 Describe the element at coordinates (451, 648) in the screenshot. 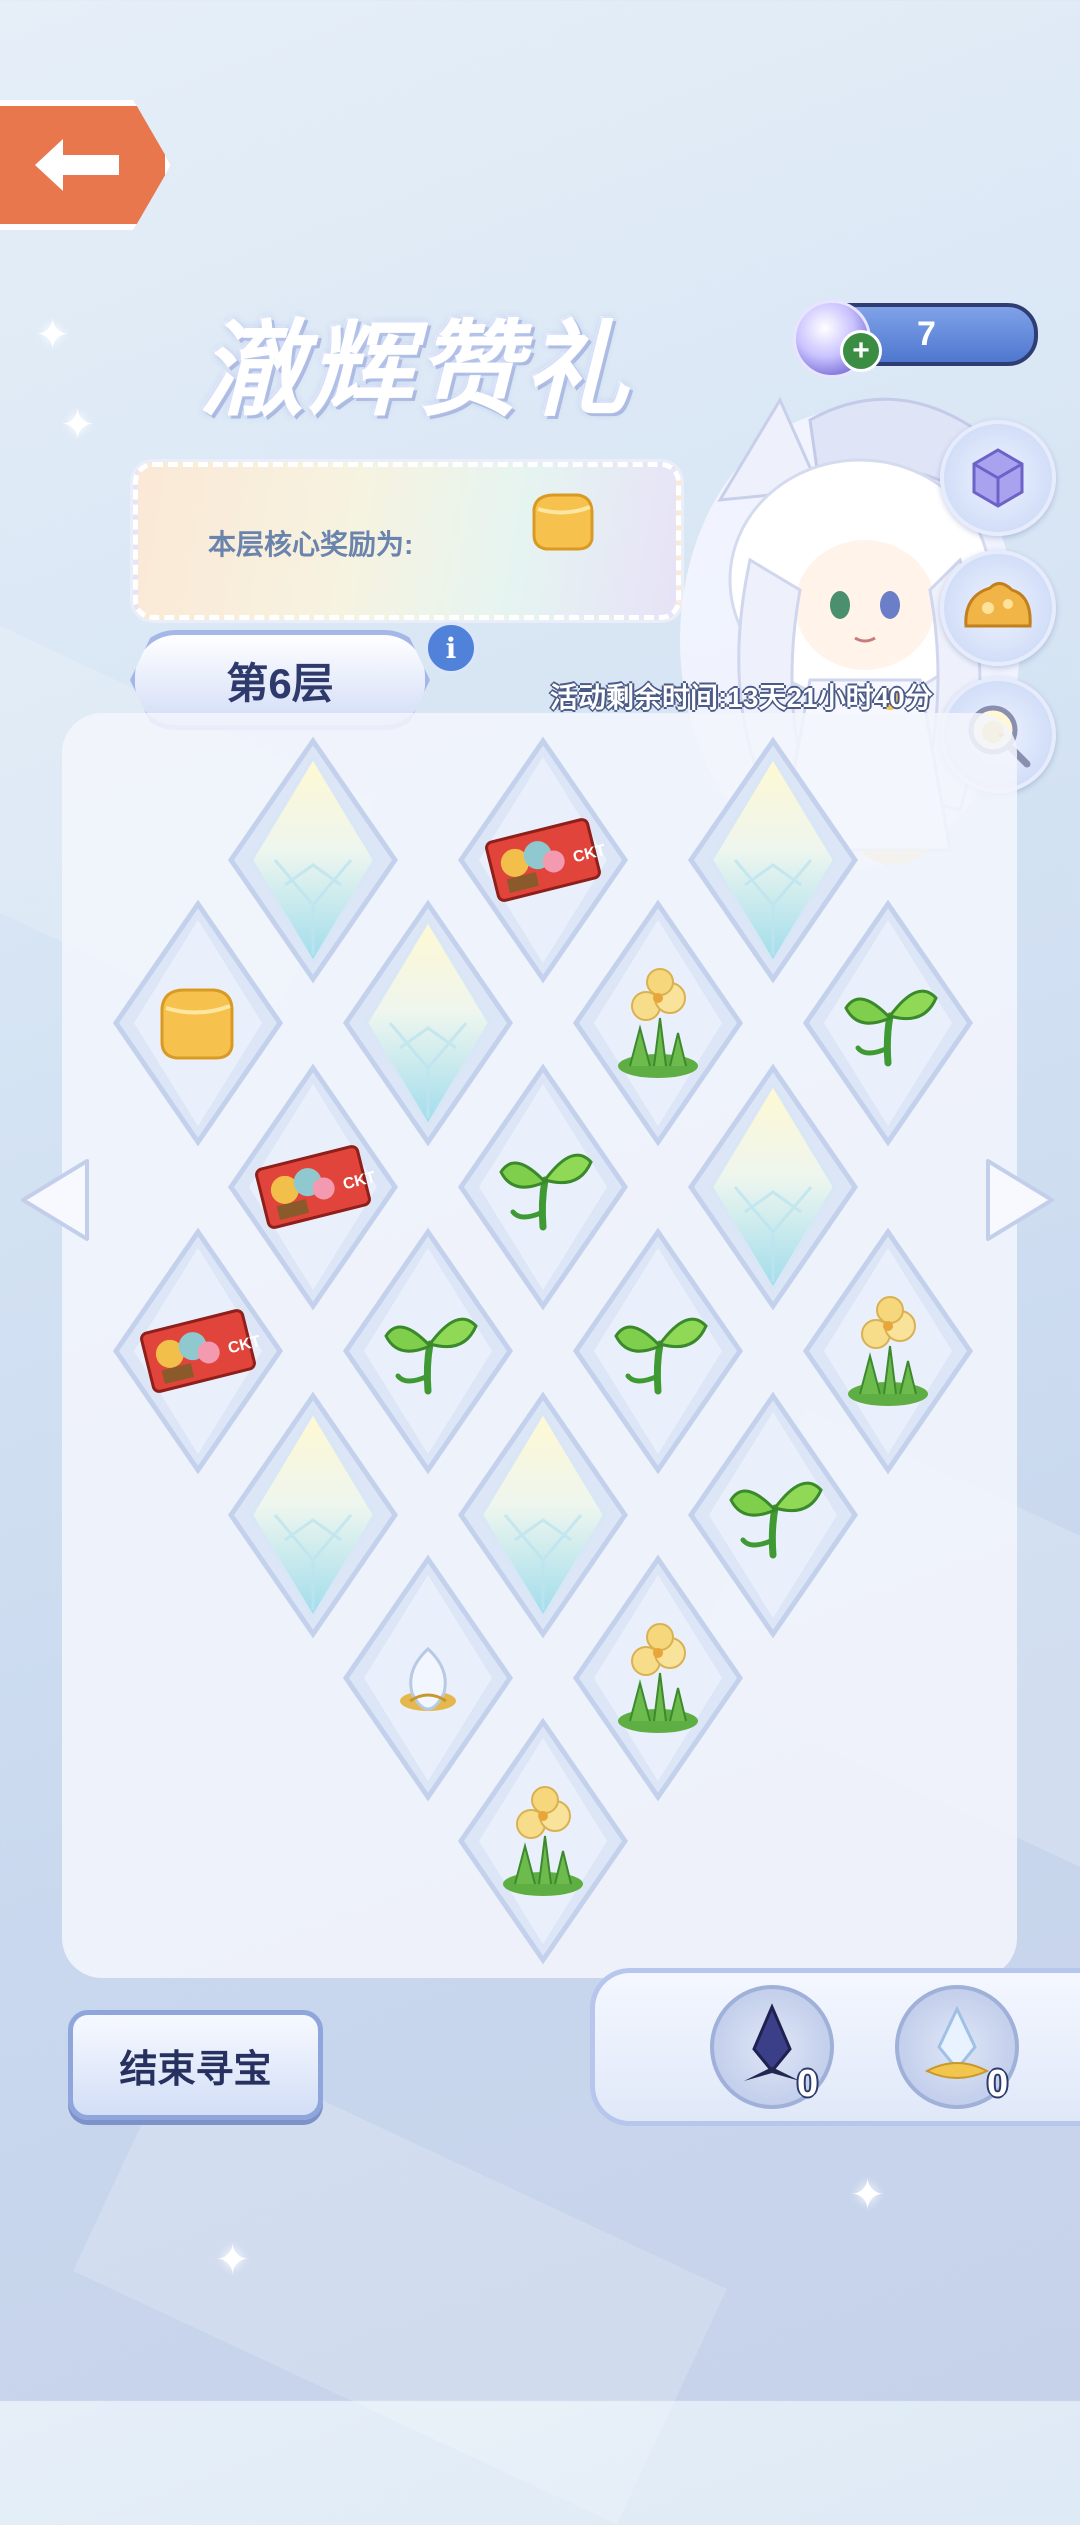

I see `info-icon: i` at that location.